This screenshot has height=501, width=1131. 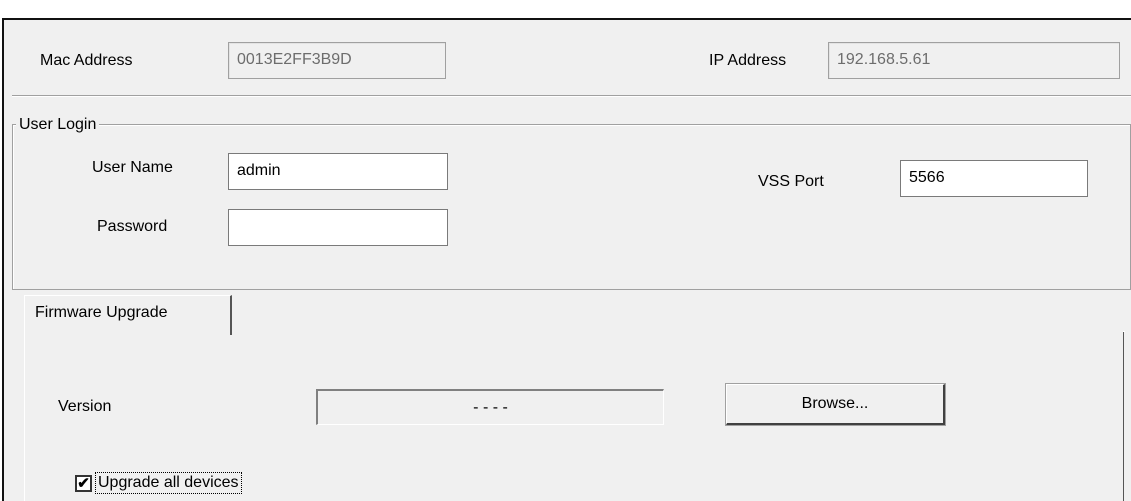 I want to click on username-input: admin, so click(x=338, y=171).